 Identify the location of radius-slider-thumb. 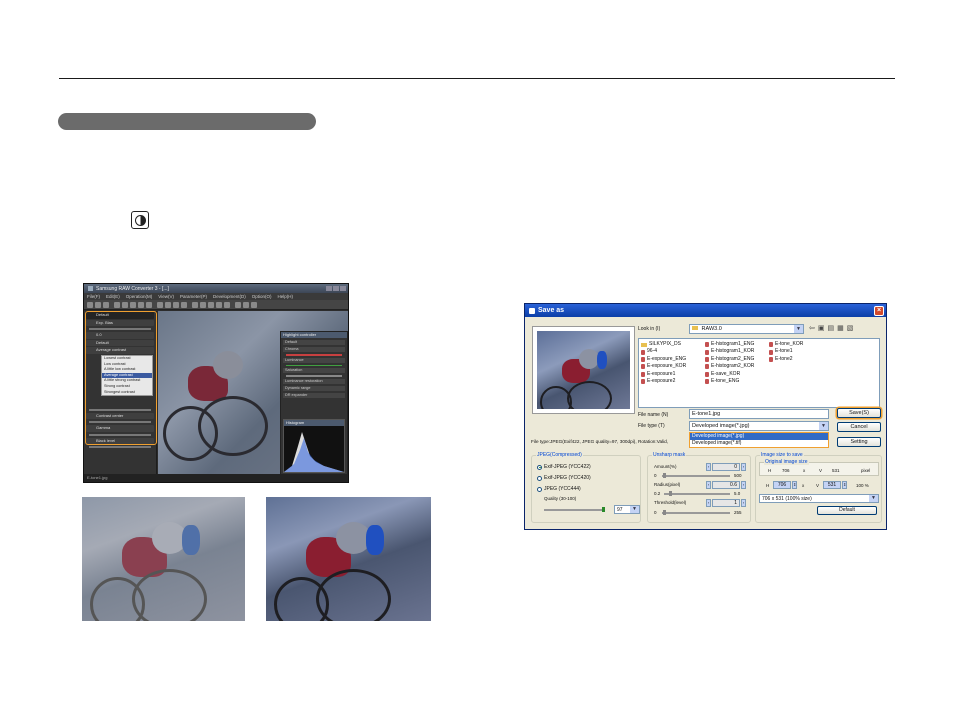
(670, 493).